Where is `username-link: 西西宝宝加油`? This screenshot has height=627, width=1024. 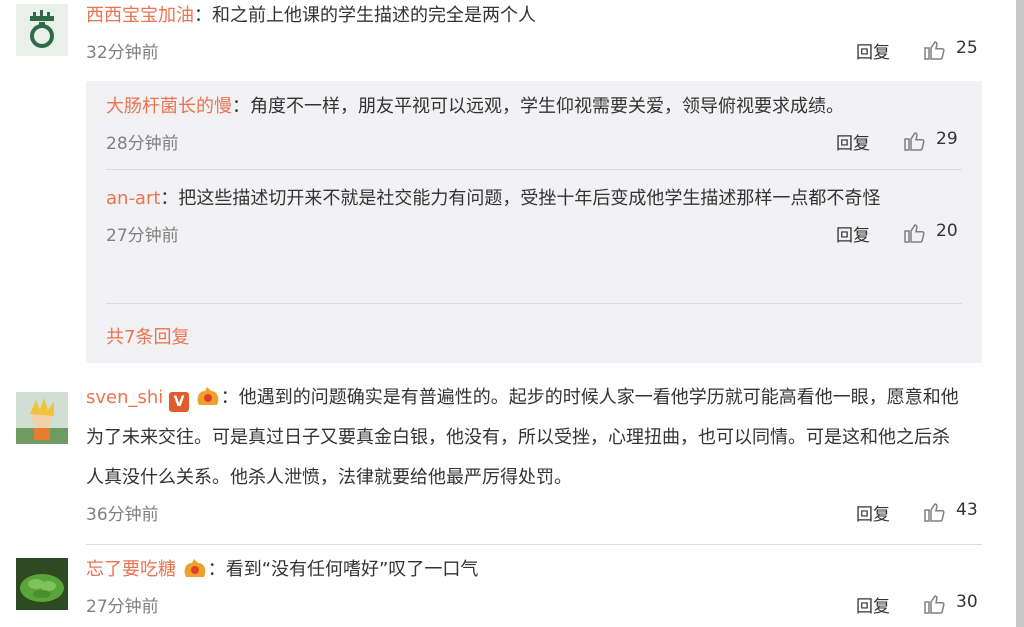 username-link: 西西宝宝加油 is located at coordinates (140, 15).